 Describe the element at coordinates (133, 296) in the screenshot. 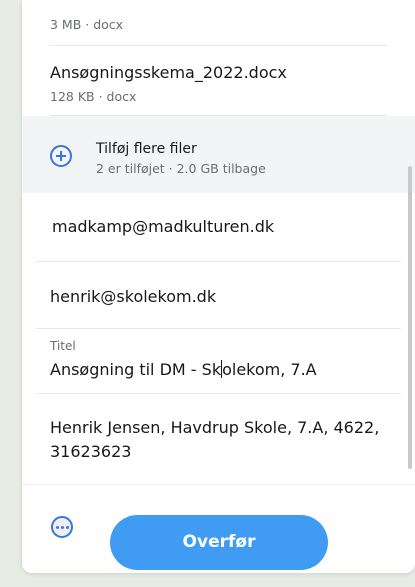

I see `sender-email-value: henrik@skolekom.dk` at that location.